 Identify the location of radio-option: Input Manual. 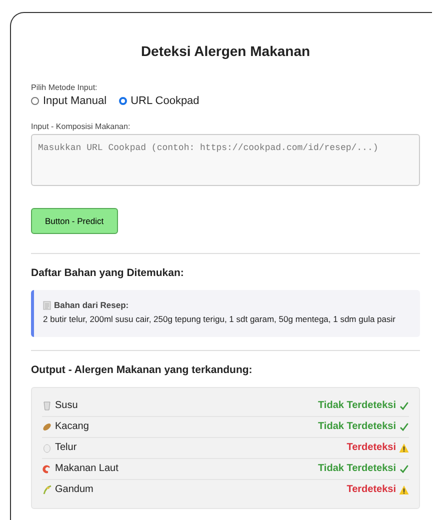
(69, 101).